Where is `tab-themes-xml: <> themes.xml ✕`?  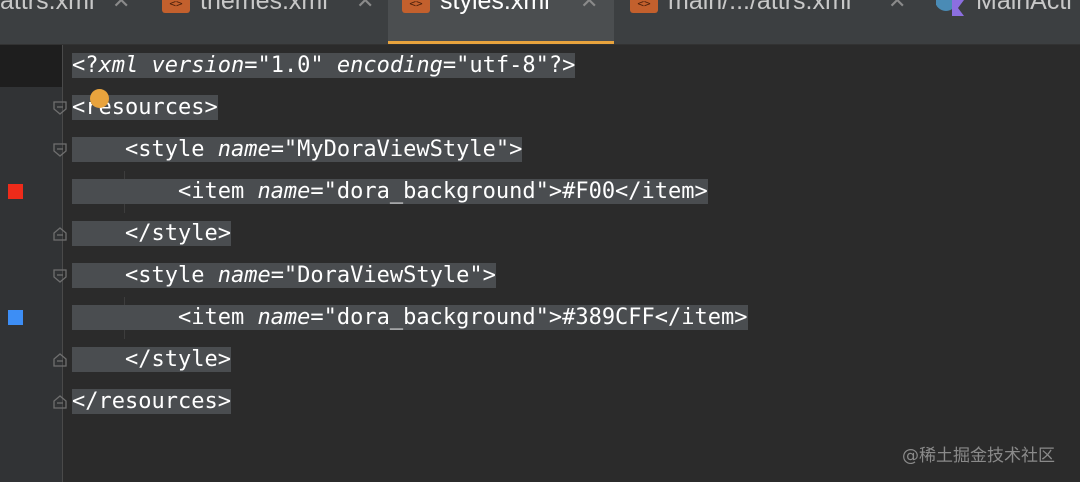 tab-themes-xml: <> themes.xml ✕ is located at coordinates (268, 22).